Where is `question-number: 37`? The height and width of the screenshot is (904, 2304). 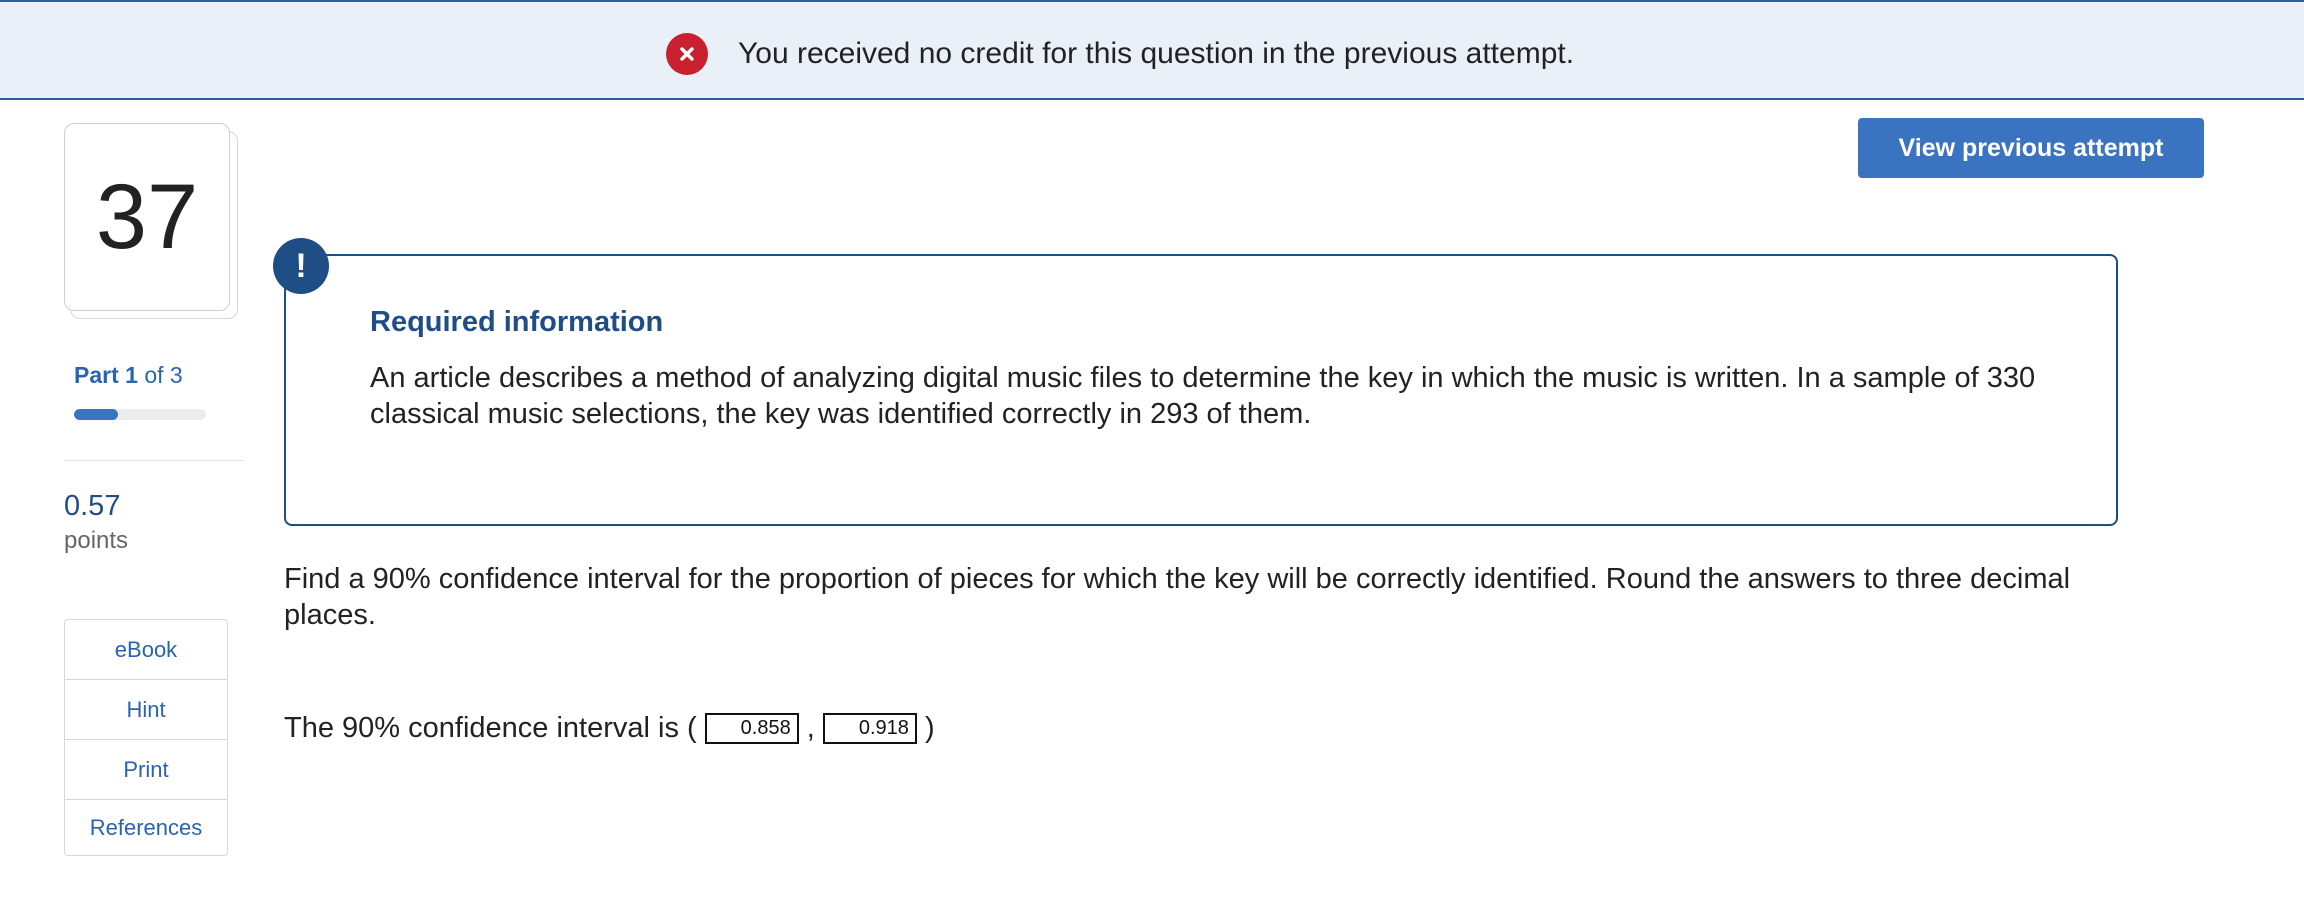 question-number: 37 is located at coordinates (147, 216).